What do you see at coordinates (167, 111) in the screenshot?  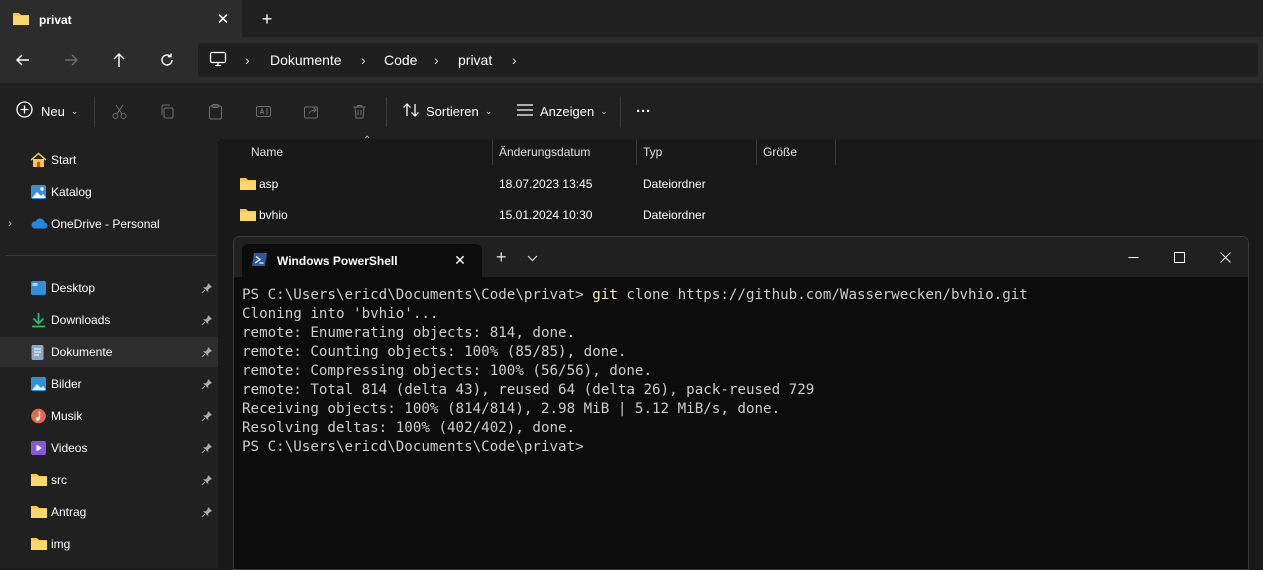 I see `copy-icon` at bounding box center [167, 111].